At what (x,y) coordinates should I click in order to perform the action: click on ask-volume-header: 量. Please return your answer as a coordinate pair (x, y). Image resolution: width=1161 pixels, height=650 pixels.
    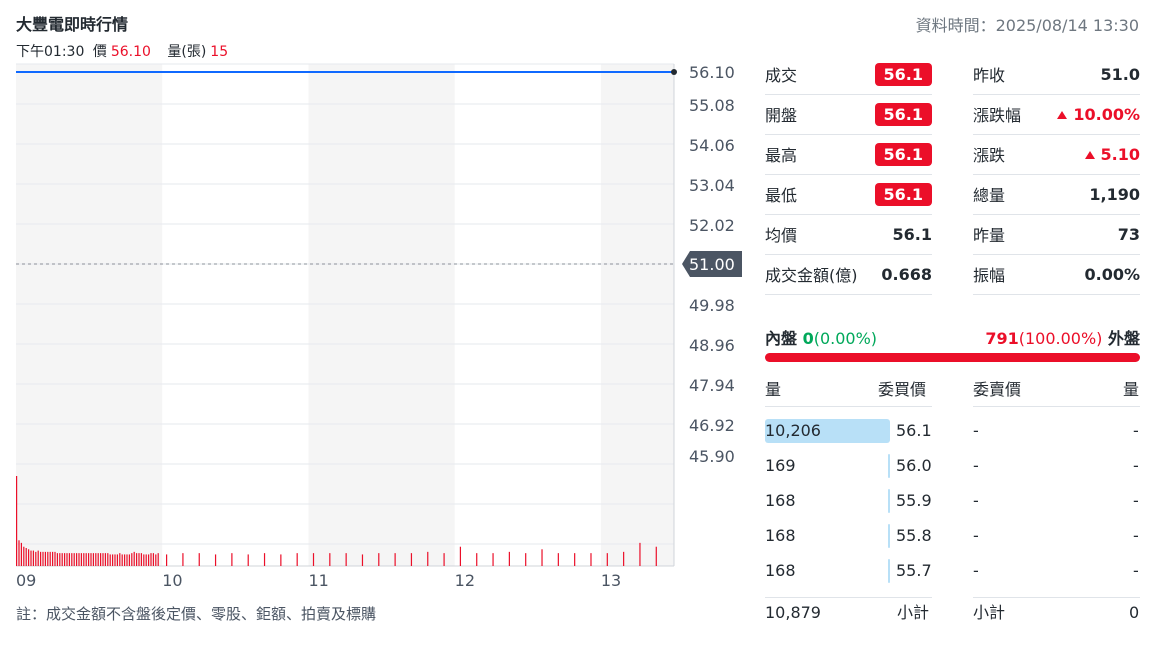
    Looking at the image, I should click on (1131, 389).